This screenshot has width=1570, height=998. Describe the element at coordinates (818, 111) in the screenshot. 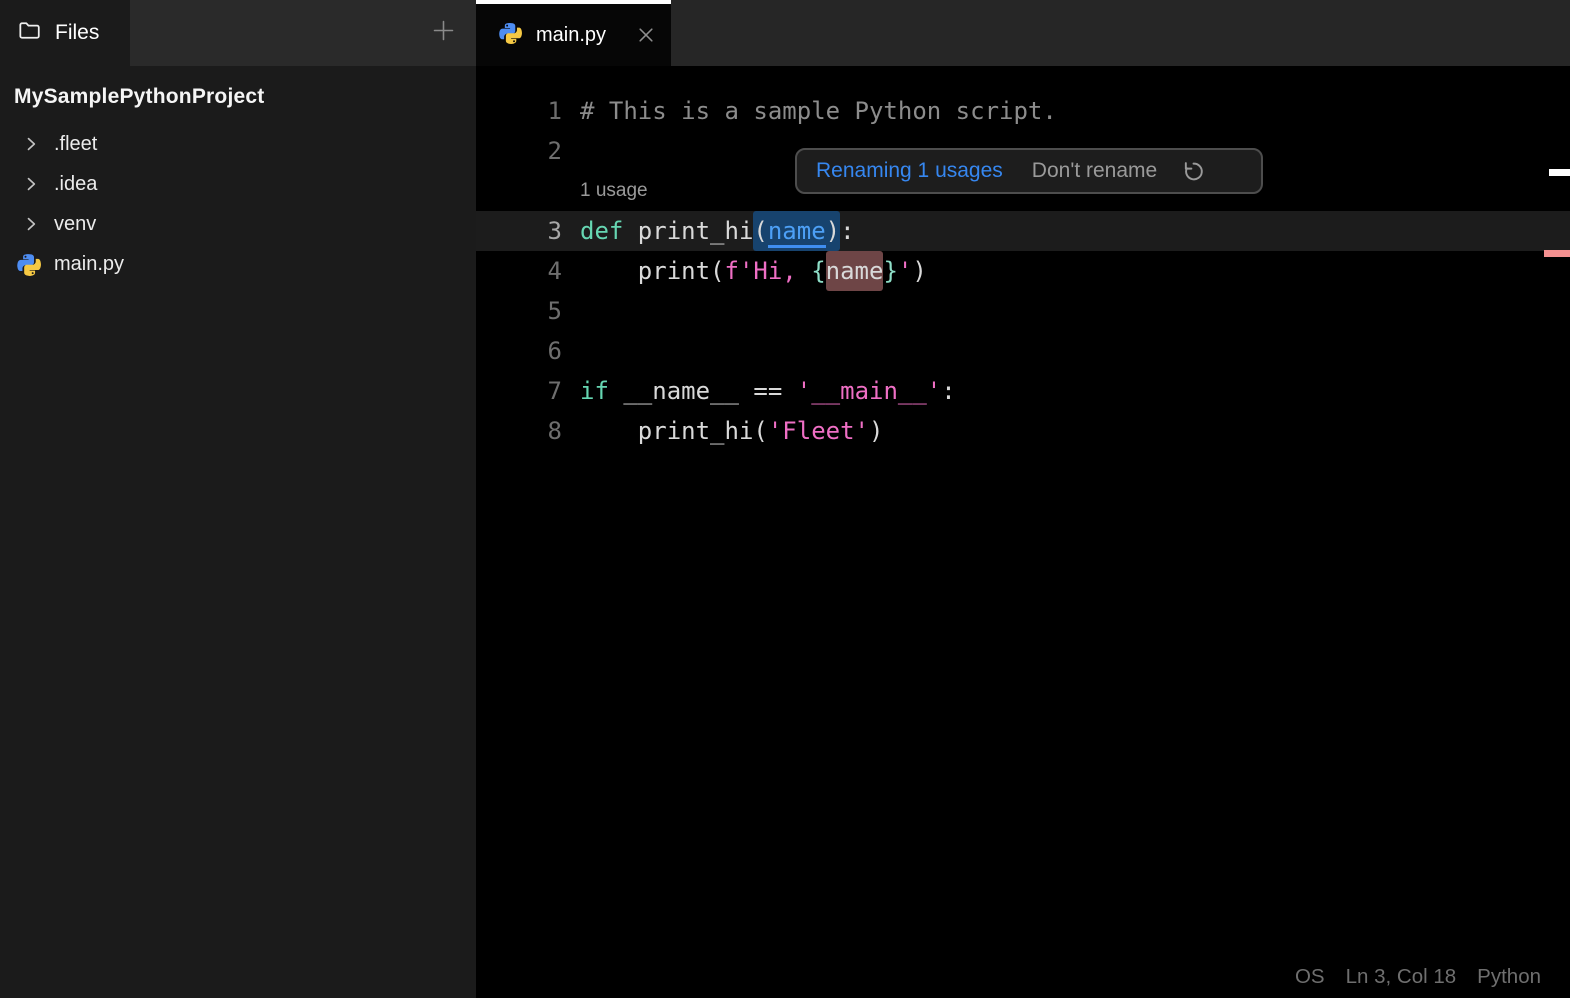

I see `code-token: # This is a sample Python script.` at that location.